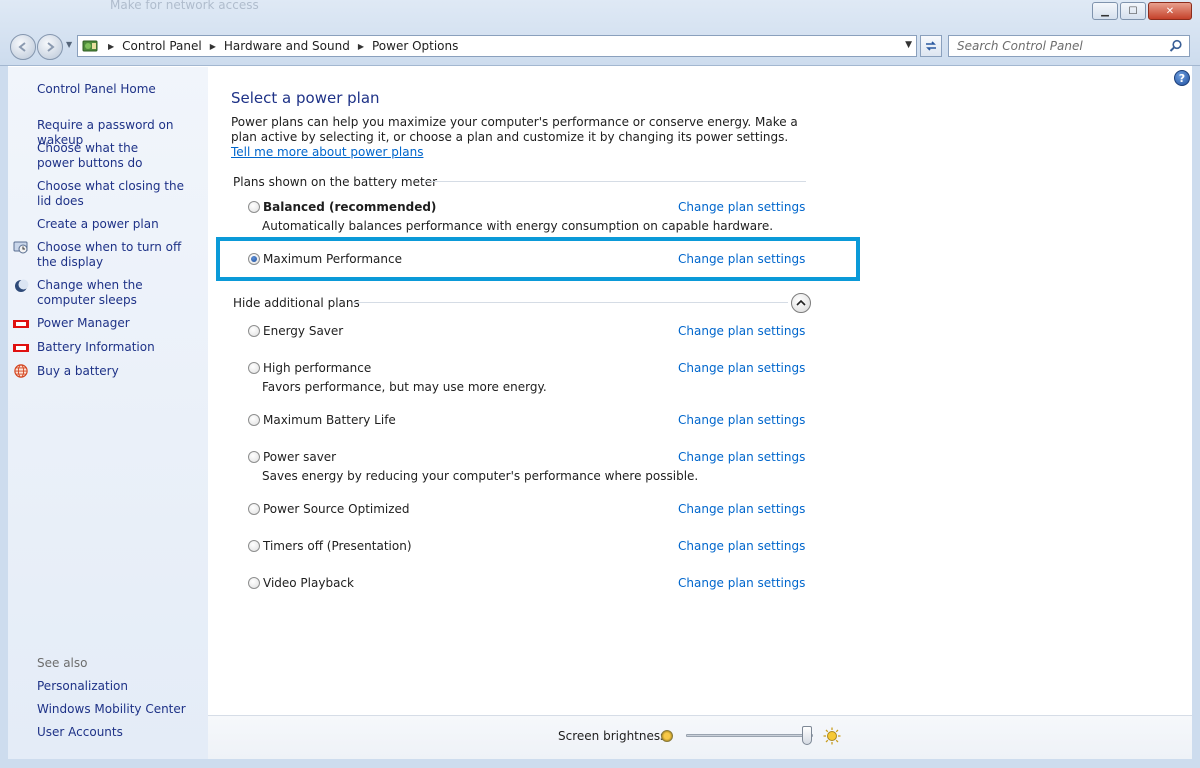  Describe the element at coordinates (317, 368) in the screenshot. I see `plan-name: High performance` at that location.